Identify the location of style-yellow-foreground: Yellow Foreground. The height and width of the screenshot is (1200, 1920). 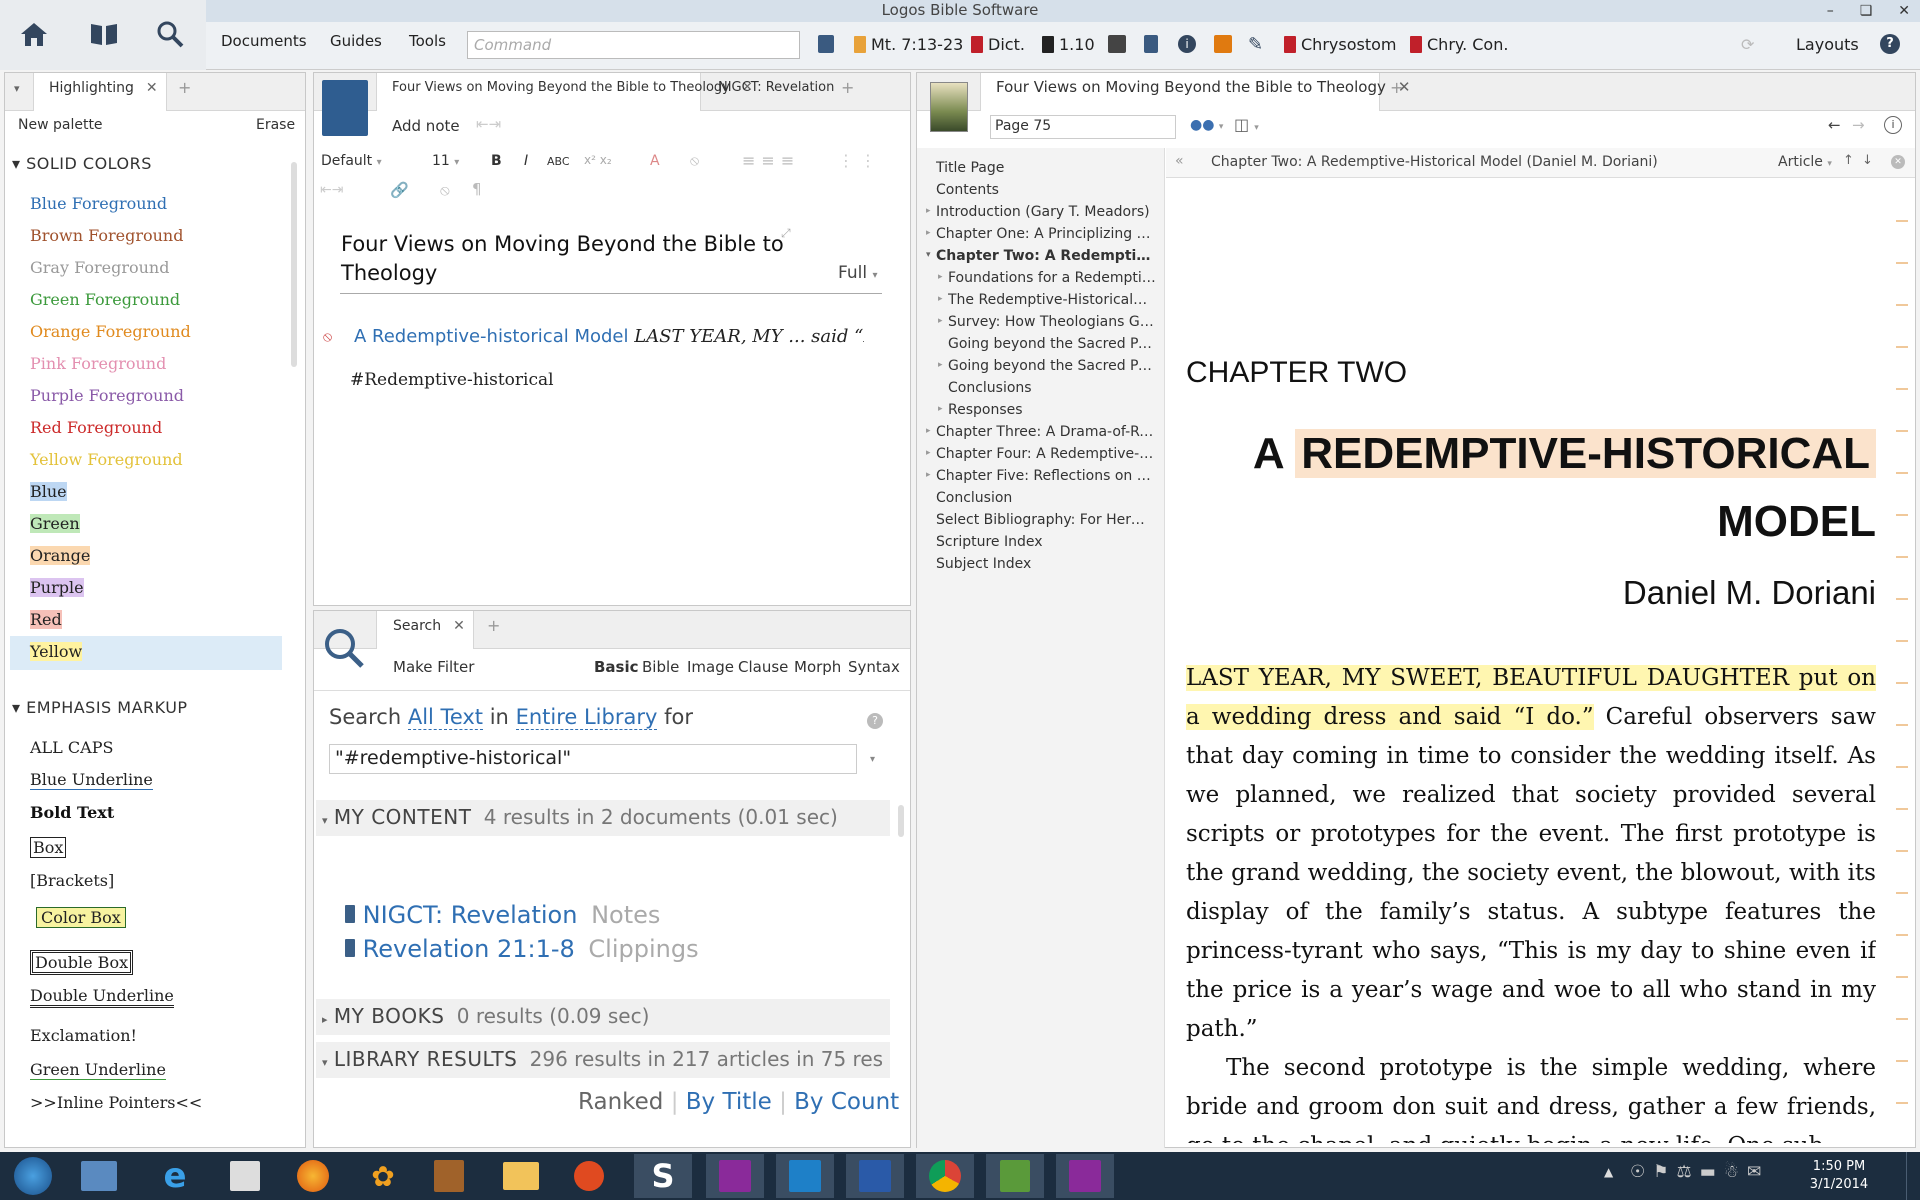
(106, 459).